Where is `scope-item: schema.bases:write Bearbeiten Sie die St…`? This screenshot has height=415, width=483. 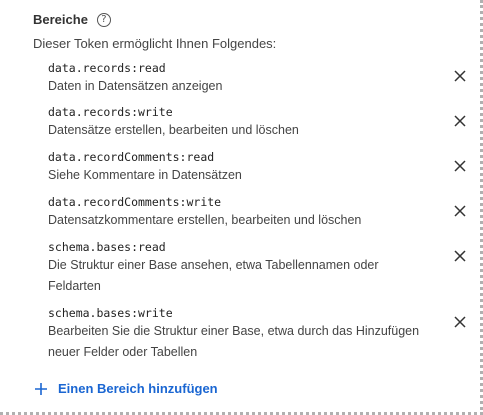 scope-item: schema.bases:write Bearbeiten Sie die St… is located at coordinates (258, 334).